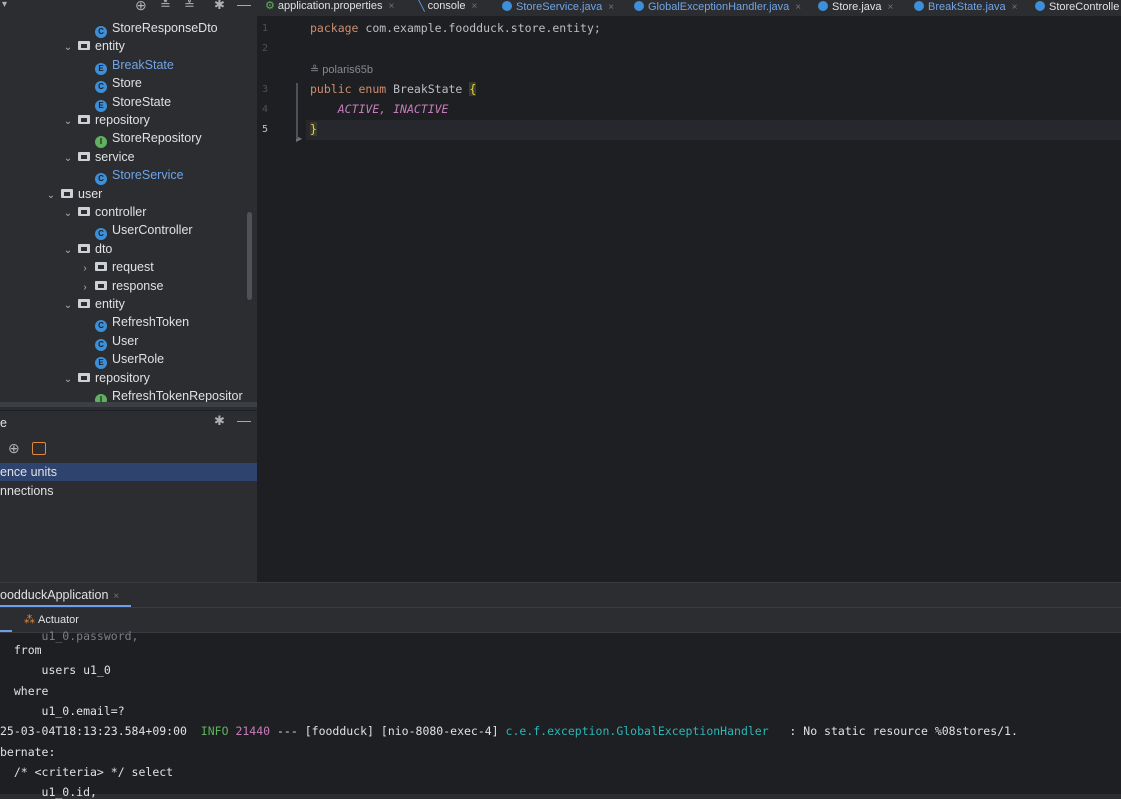 This screenshot has width=1121, height=799. I want to click on calendar-icon, so click(39, 448).